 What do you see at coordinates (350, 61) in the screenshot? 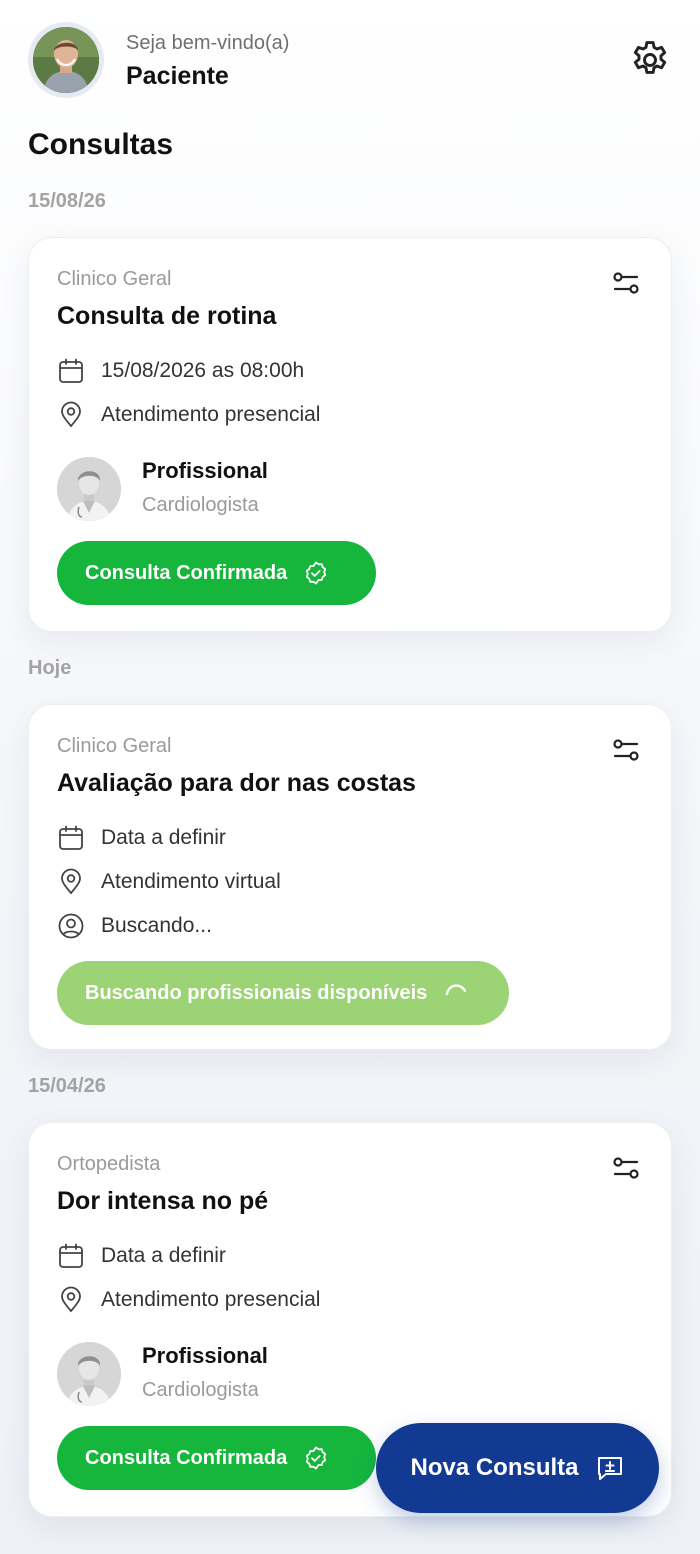
I see `header: Seja bem-vindo(a) Paciente` at bounding box center [350, 61].